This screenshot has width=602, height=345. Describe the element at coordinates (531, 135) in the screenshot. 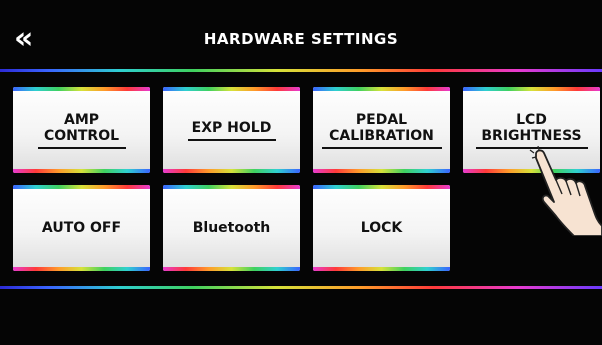

I see `lcd-brightness-label-line2: BRIGHTNESS` at that location.